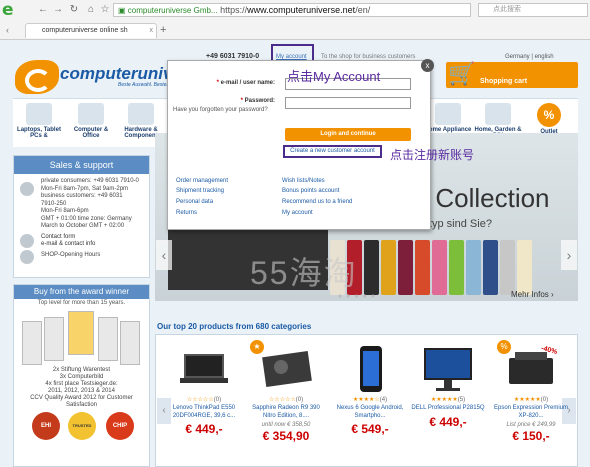  I want to click on award-medals, so click(81, 339).